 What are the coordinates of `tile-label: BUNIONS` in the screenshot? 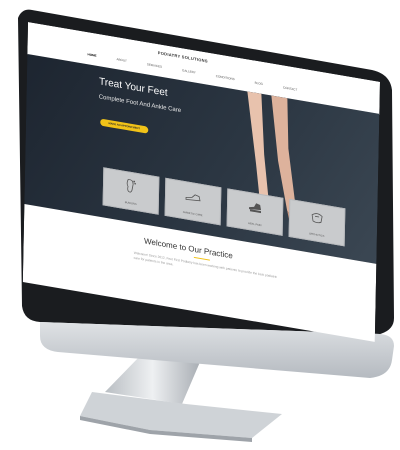 It's located at (130, 204).